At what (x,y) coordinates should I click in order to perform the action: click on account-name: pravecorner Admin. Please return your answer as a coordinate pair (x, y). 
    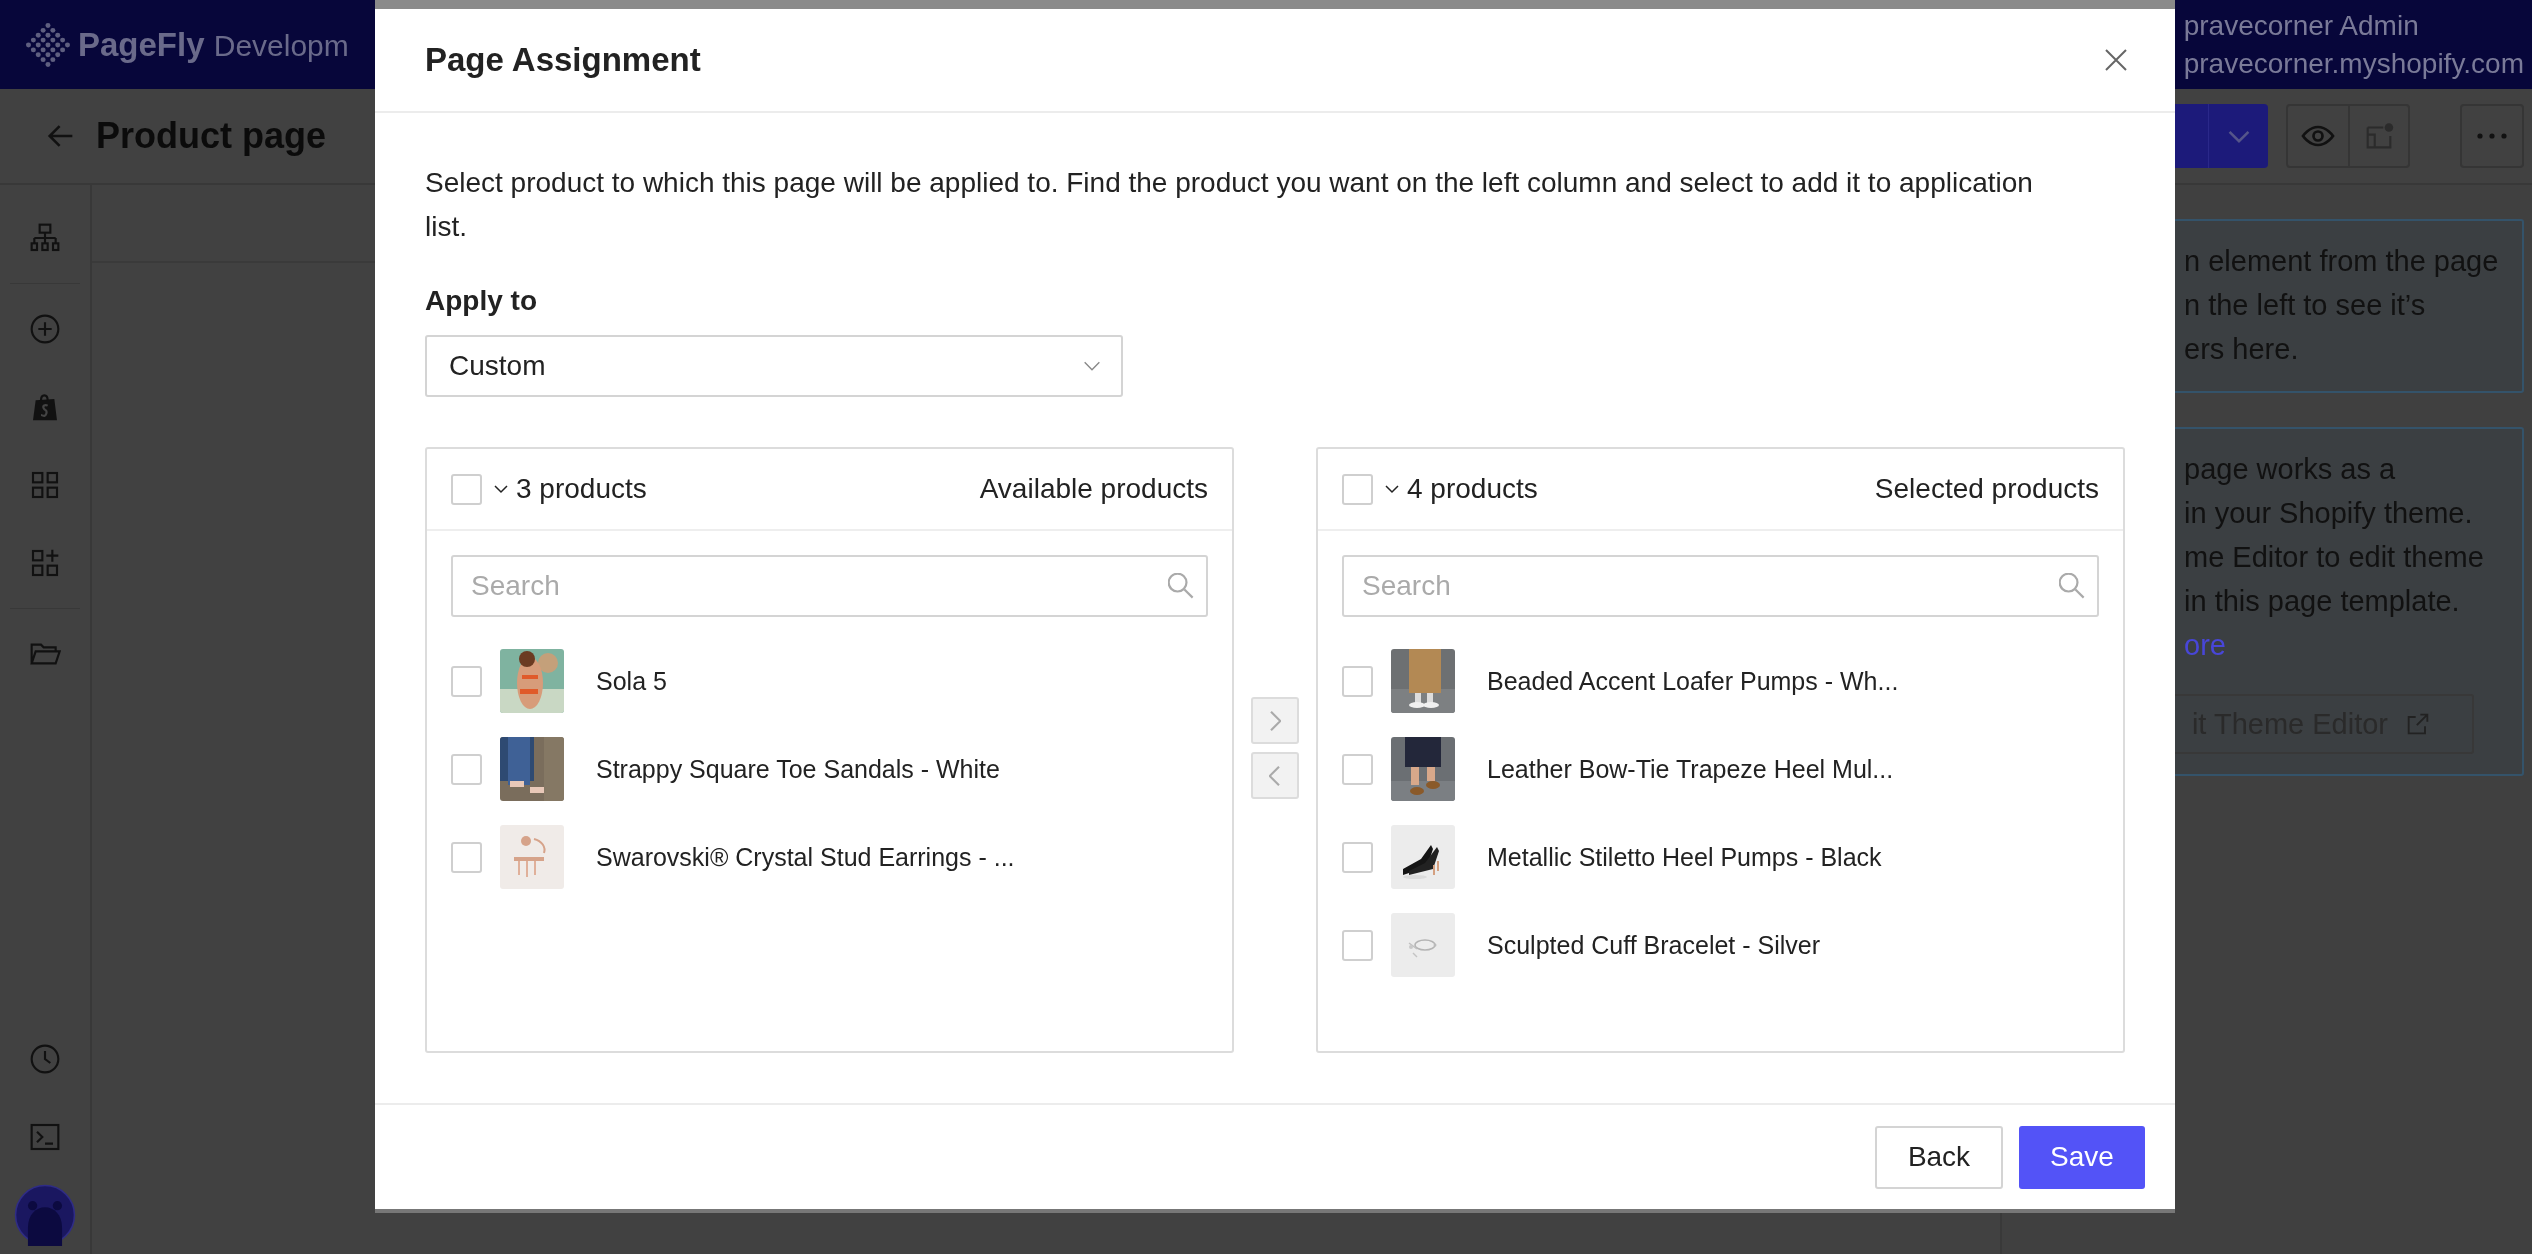
    Looking at the image, I should click on (2301, 25).